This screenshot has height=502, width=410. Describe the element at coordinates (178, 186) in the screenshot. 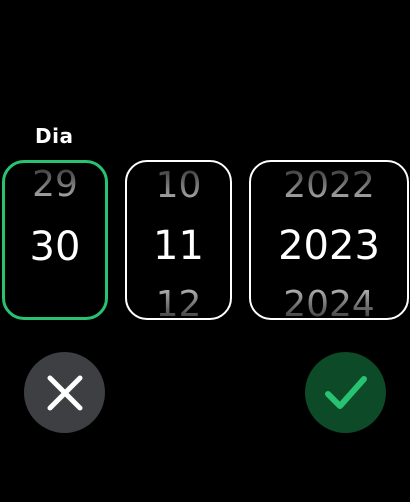

I see `month-prev-value: 10` at that location.